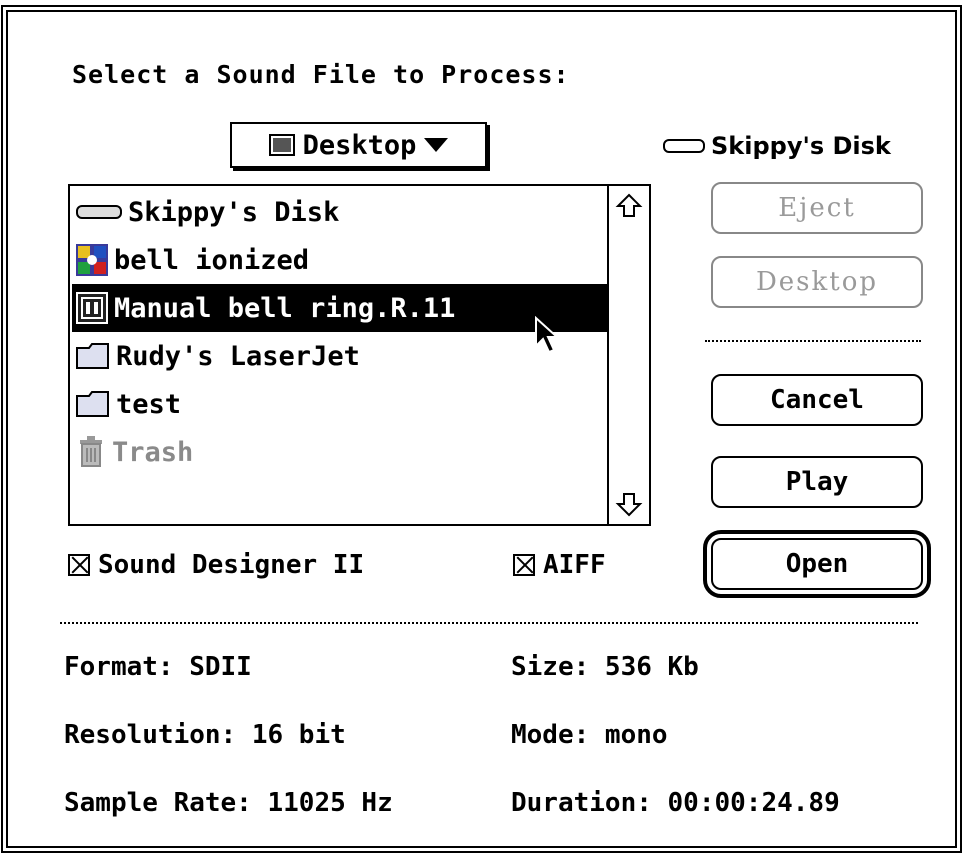 This screenshot has height=856, width=963. Describe the element at coordinates (285, 308) in the screenshot. I see `list-item-label: Manual bell ring.R.11` at that location.